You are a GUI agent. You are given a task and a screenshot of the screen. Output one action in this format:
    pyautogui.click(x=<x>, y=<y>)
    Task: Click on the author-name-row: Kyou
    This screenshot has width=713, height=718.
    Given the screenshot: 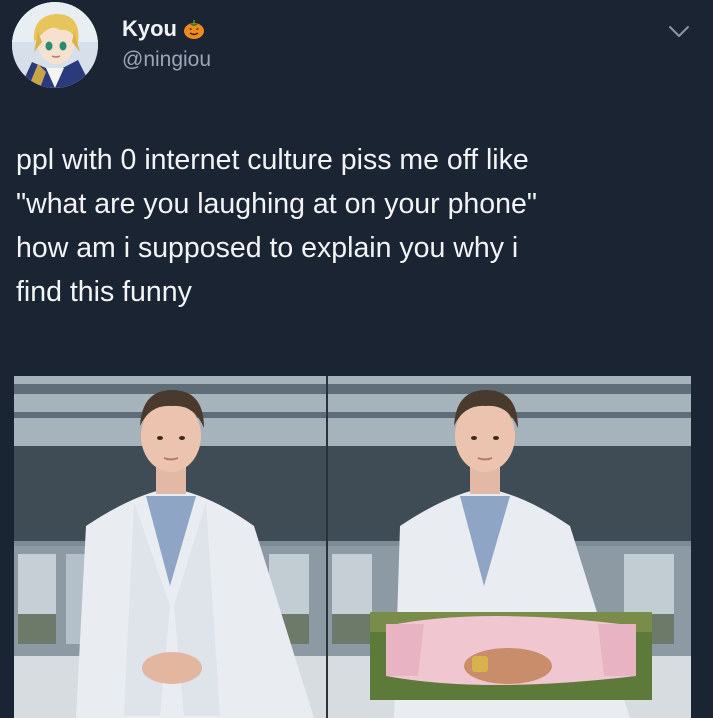 What is the action you would take?
    pyautogui.click(x=163, y=29)
    